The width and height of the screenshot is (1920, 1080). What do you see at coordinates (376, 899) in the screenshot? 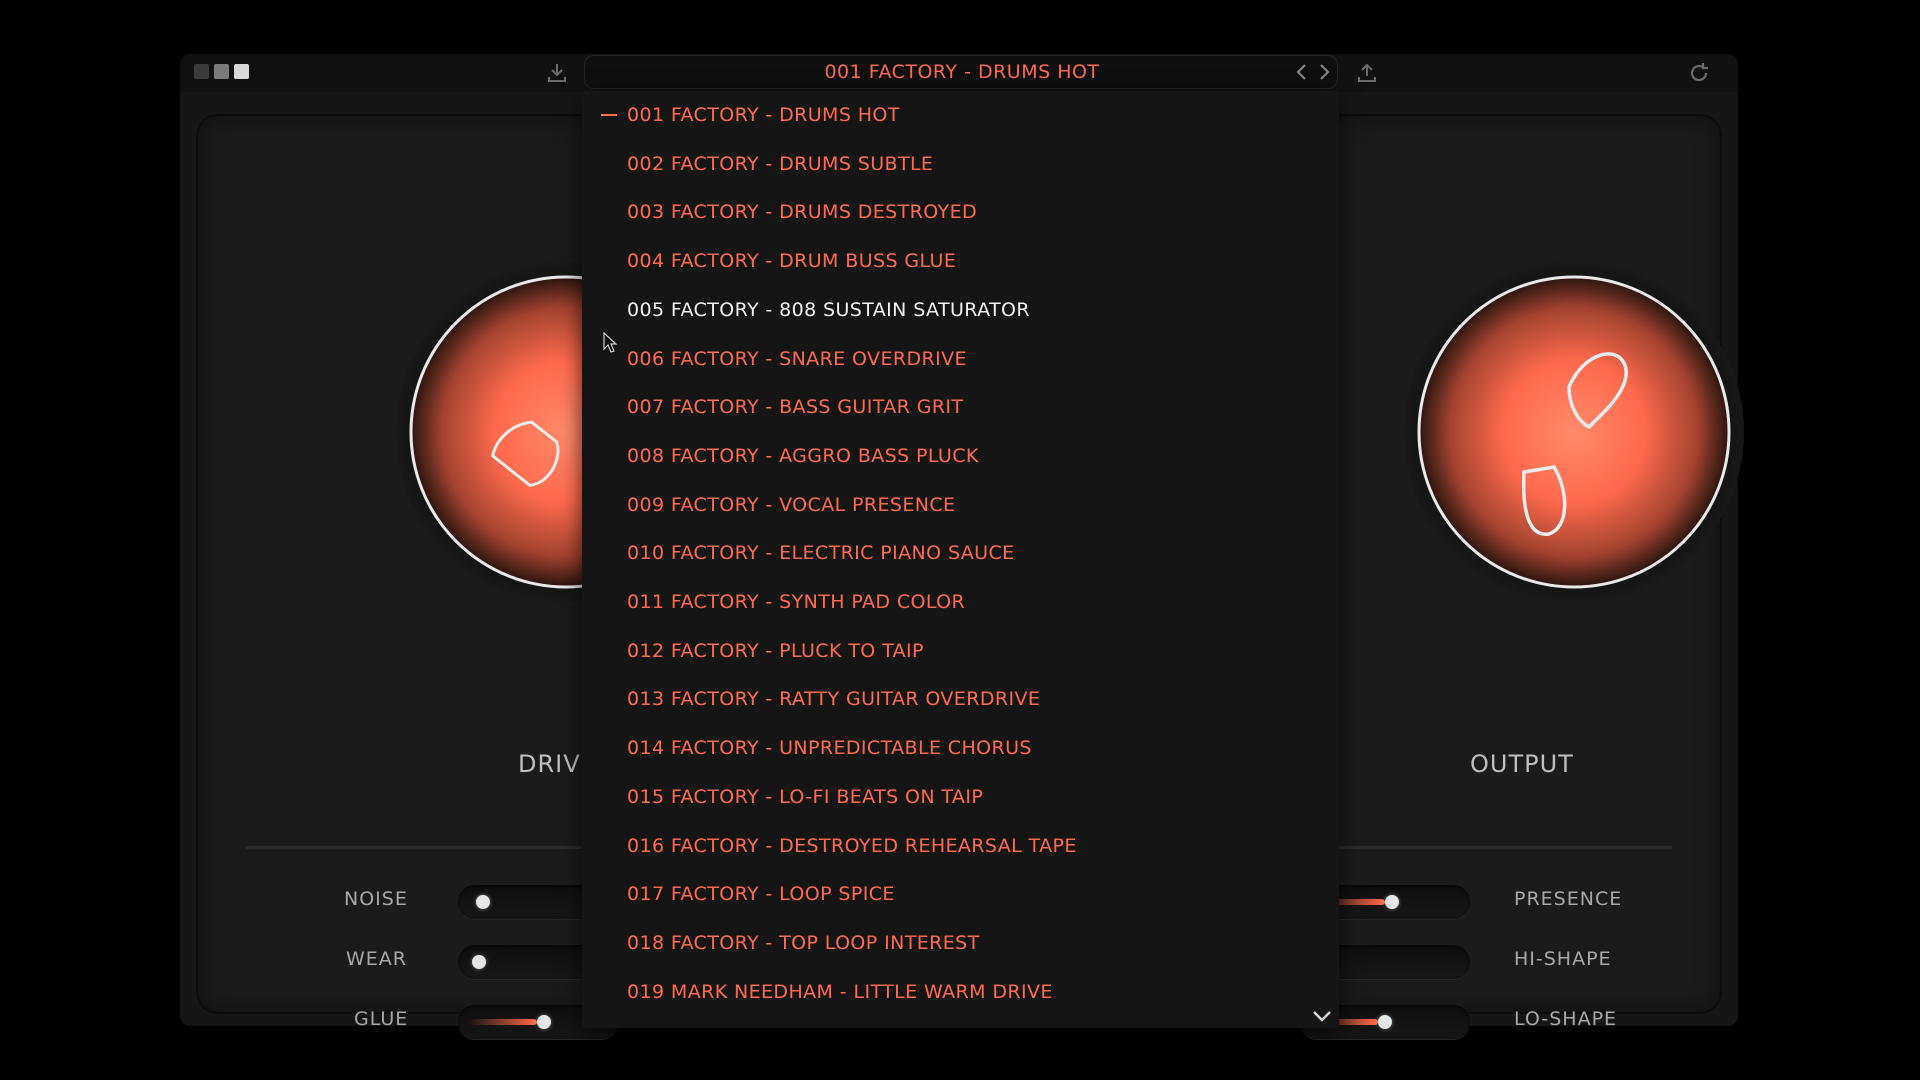
I see `noise-label: NOISE` at bounding box center [376, 899].